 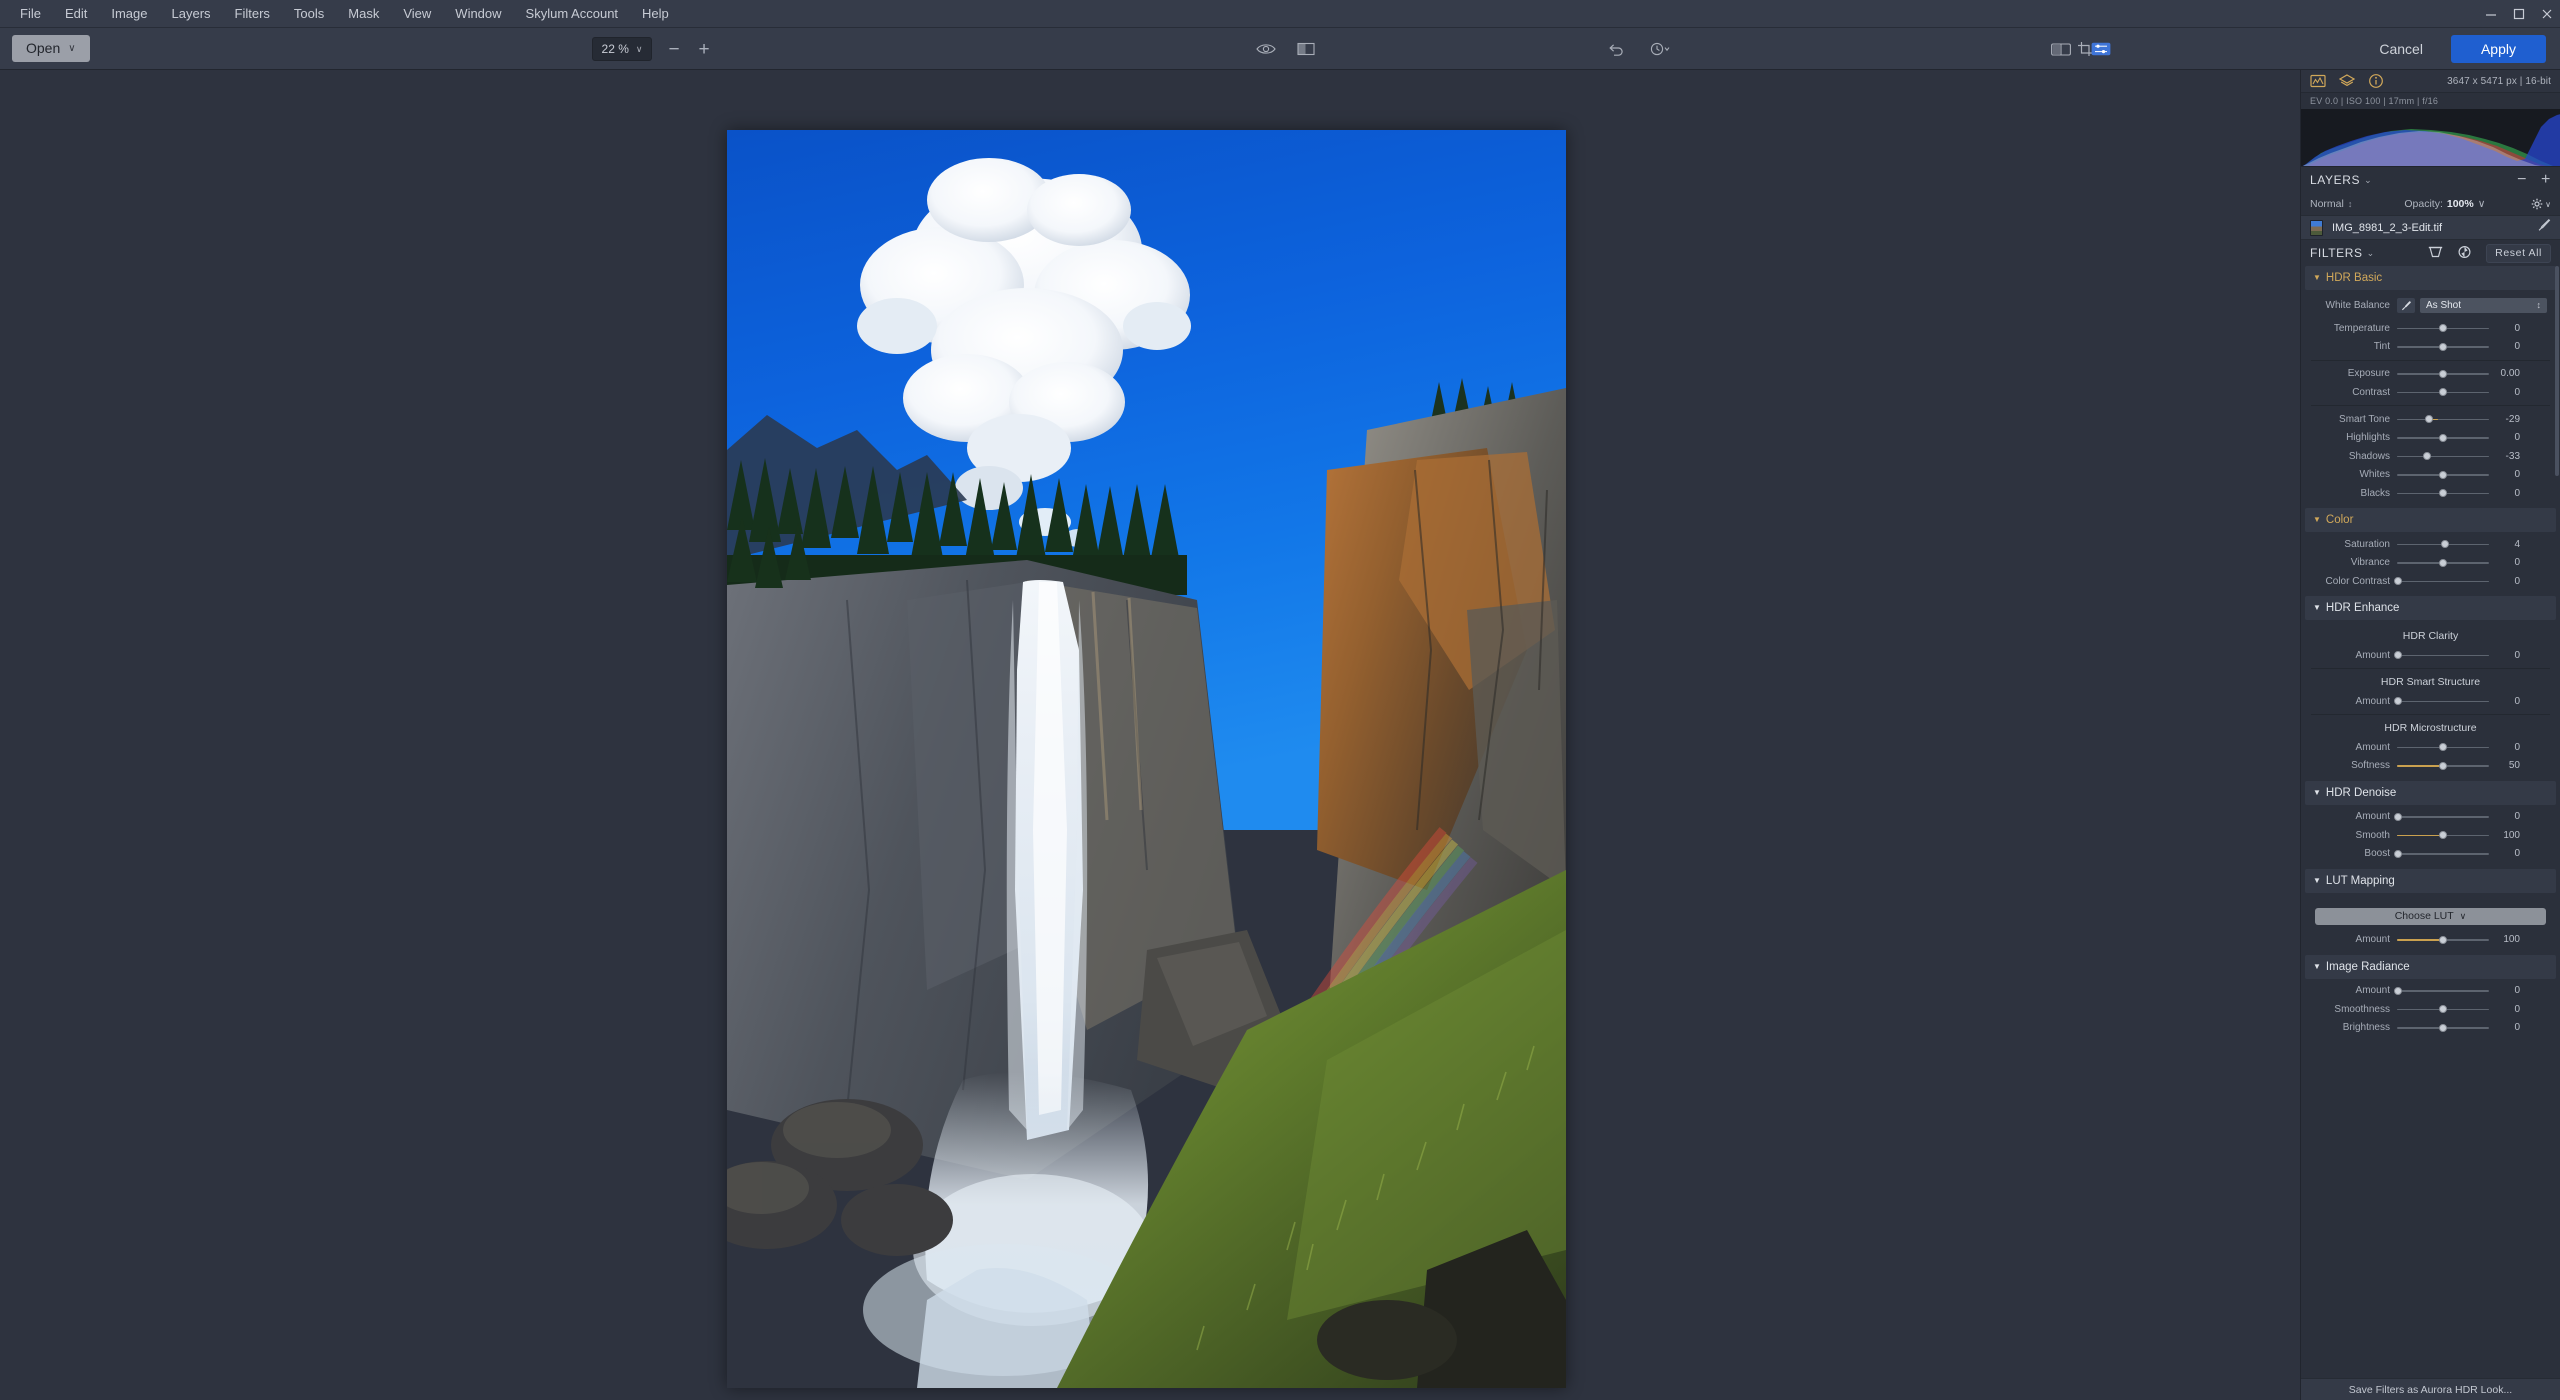 I want to click on menu-item-window: Window, so click(x=478, y=14).